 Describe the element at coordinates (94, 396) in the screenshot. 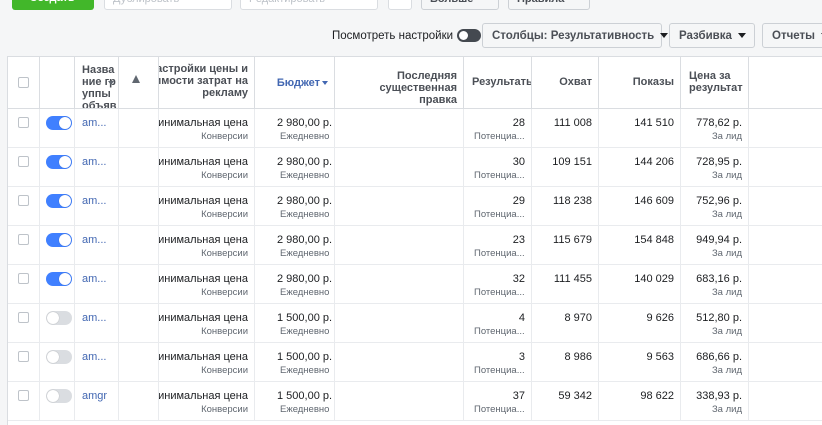

I see `ad-set-name-link: amgr` at that location.